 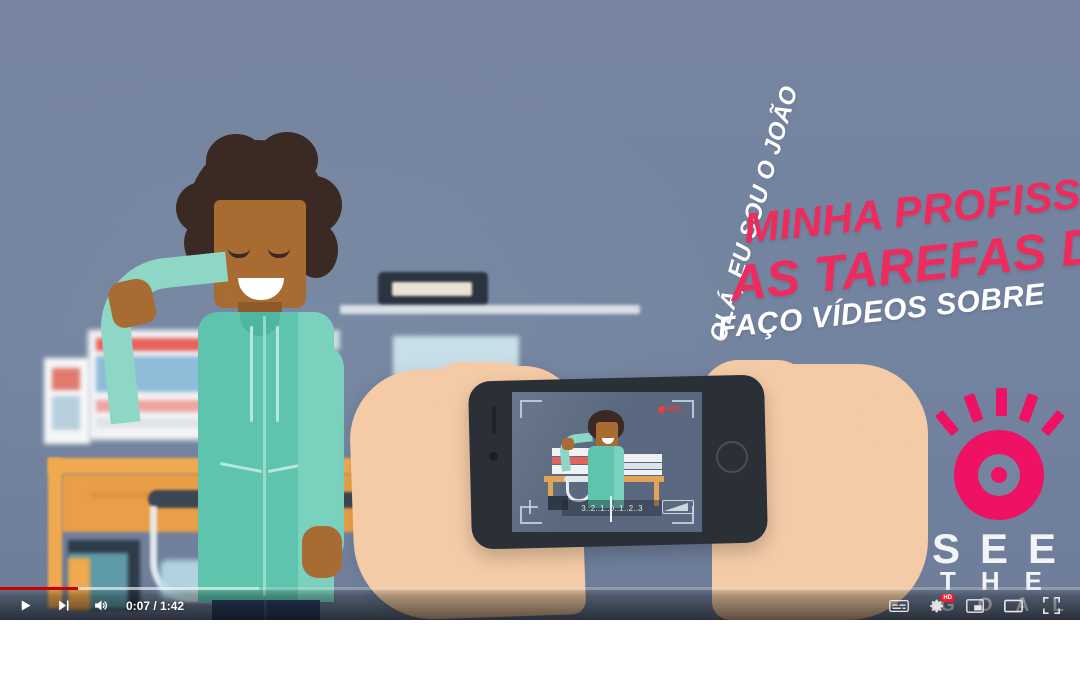 I want to click on theater-button, so click(x=1013, y=605).